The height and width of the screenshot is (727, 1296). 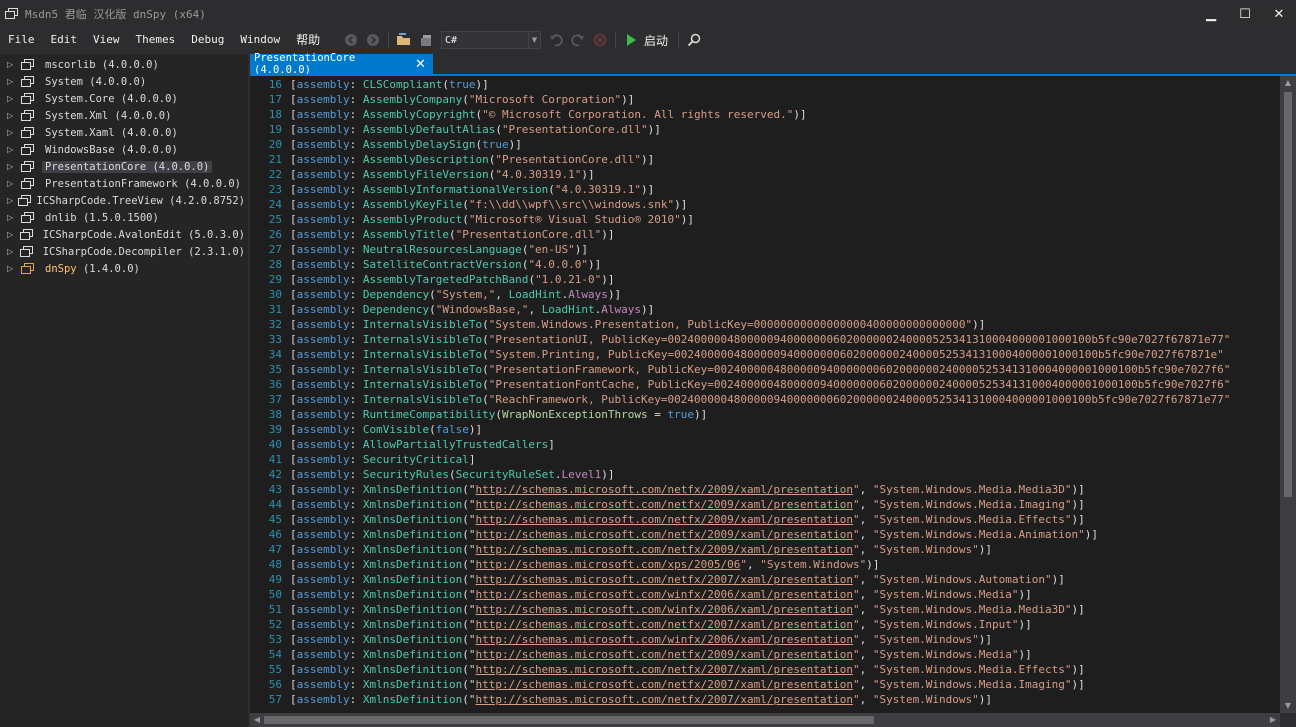 What do you see at coordinates (124, 217) in the screenshot?
I see `tree-item: ▷ dnlib (1.5.0.1500)` at bounding box center [124, 217].